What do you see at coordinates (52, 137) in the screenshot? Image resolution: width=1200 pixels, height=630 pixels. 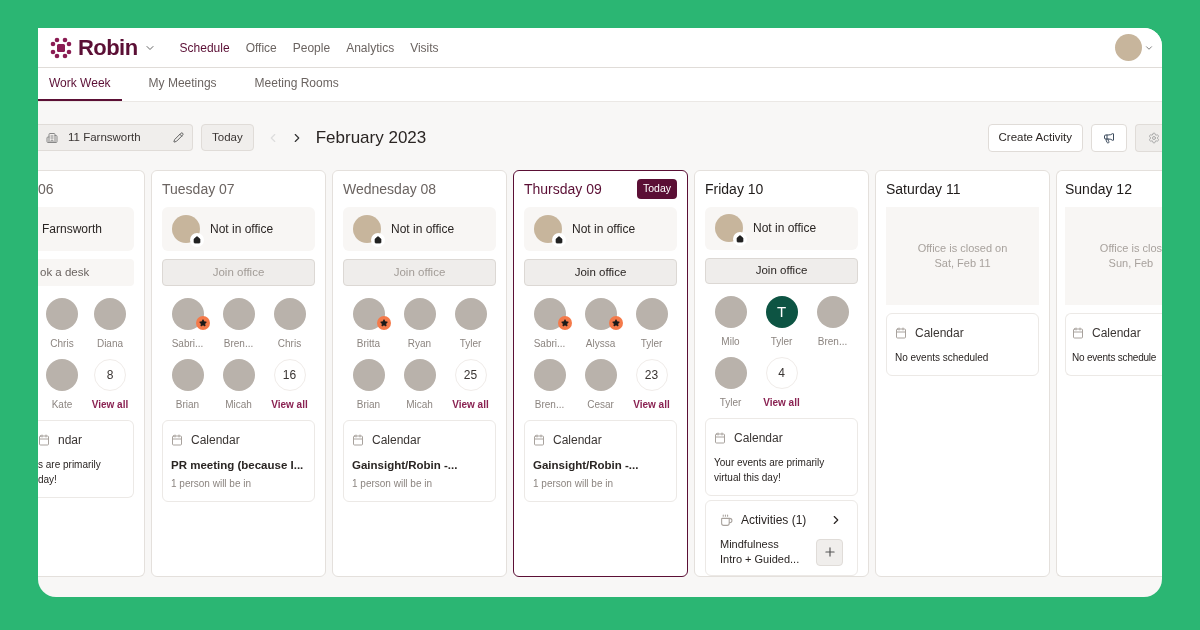 I see `building-icon` at bounding box center [52, 137].